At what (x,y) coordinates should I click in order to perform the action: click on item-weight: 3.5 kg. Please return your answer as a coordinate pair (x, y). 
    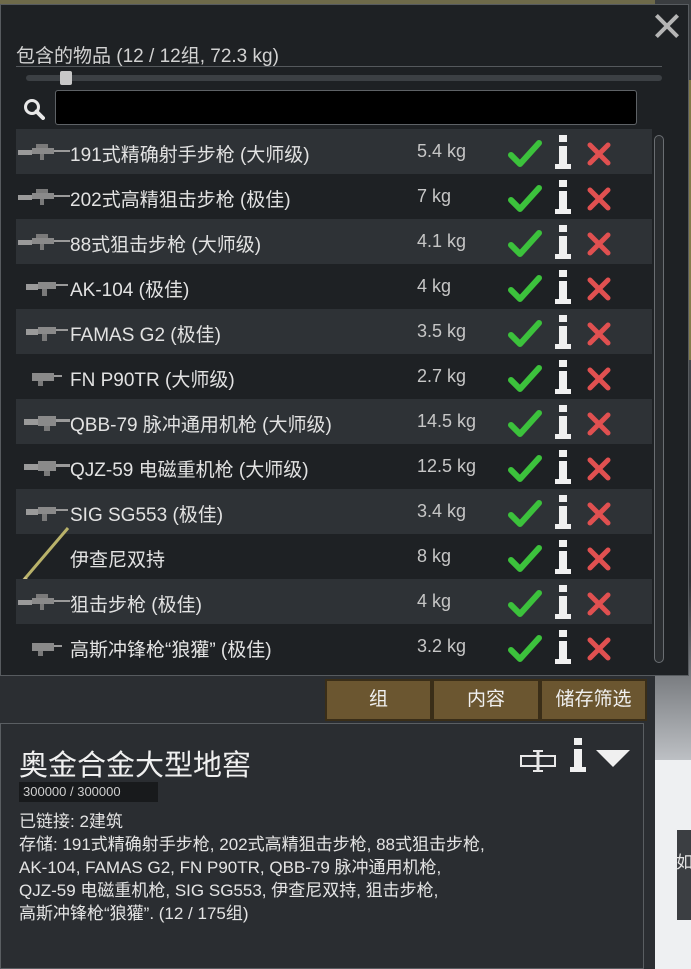
    Looking at the image, I should click on (442, 331).